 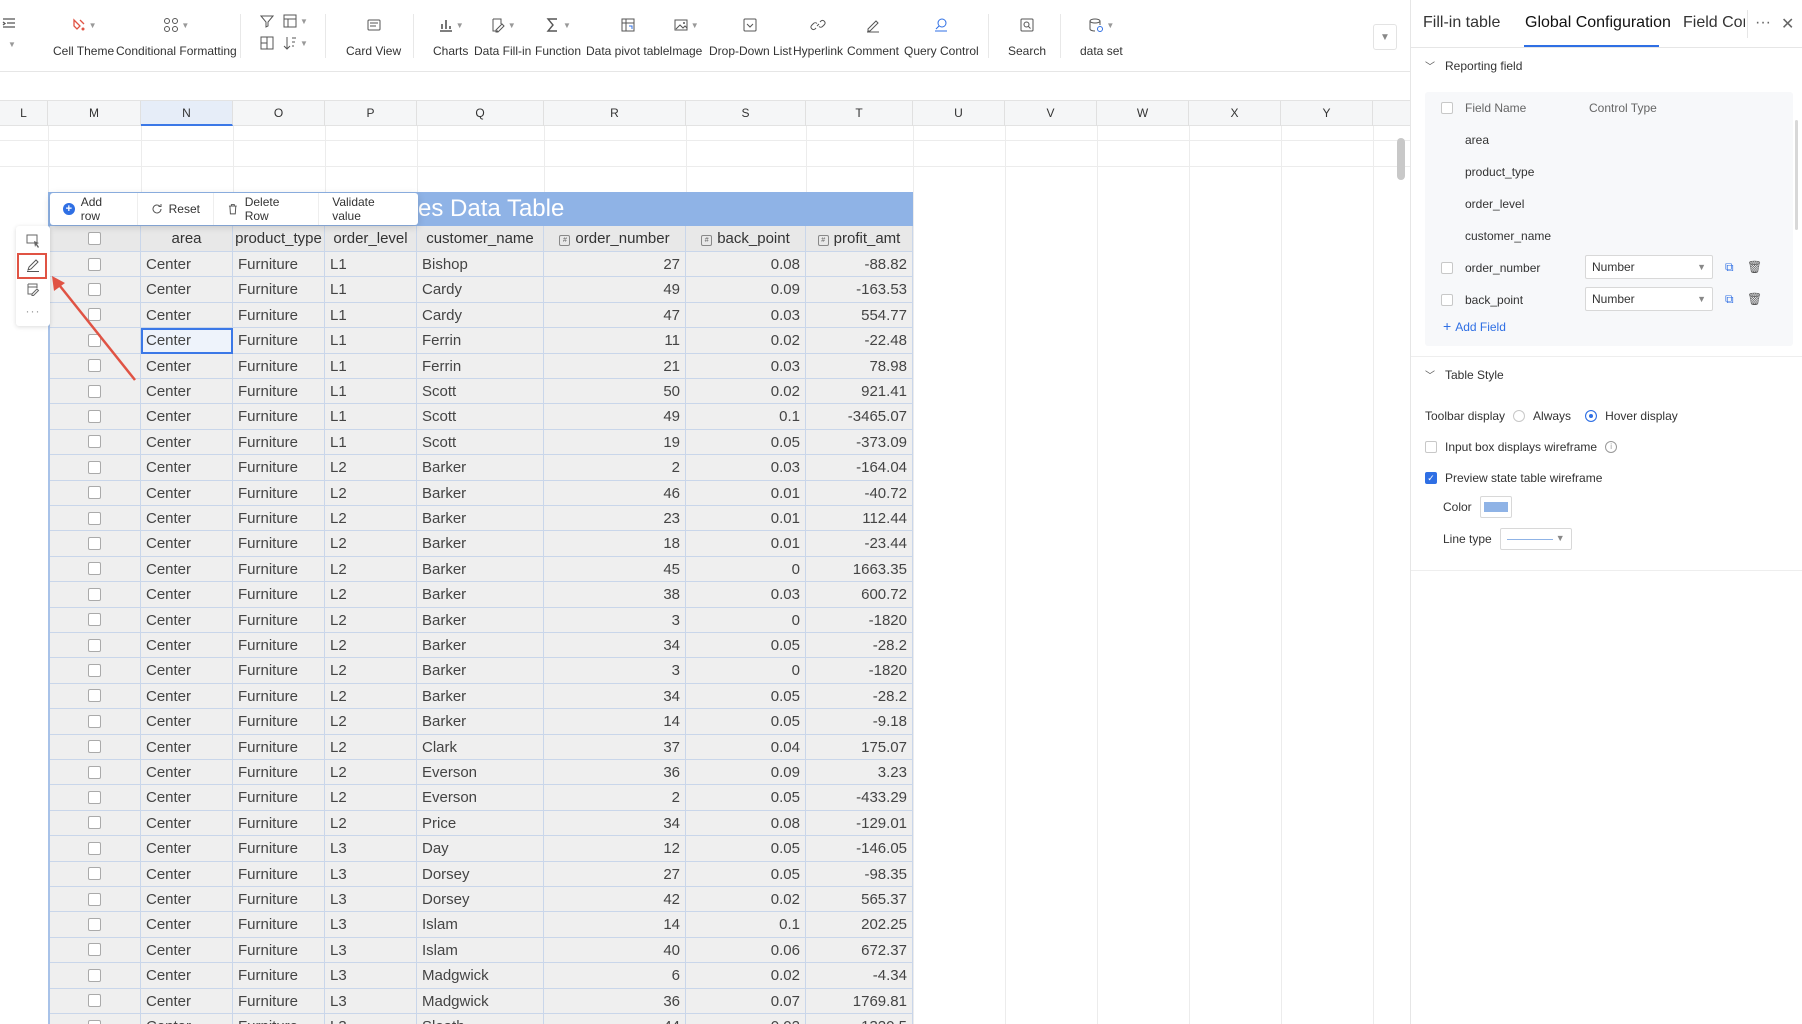 What do you see at coordinates (480, 1001) in the screenshot?
I see `table-cell: Madgwick` at bounding box center [480, 1001].